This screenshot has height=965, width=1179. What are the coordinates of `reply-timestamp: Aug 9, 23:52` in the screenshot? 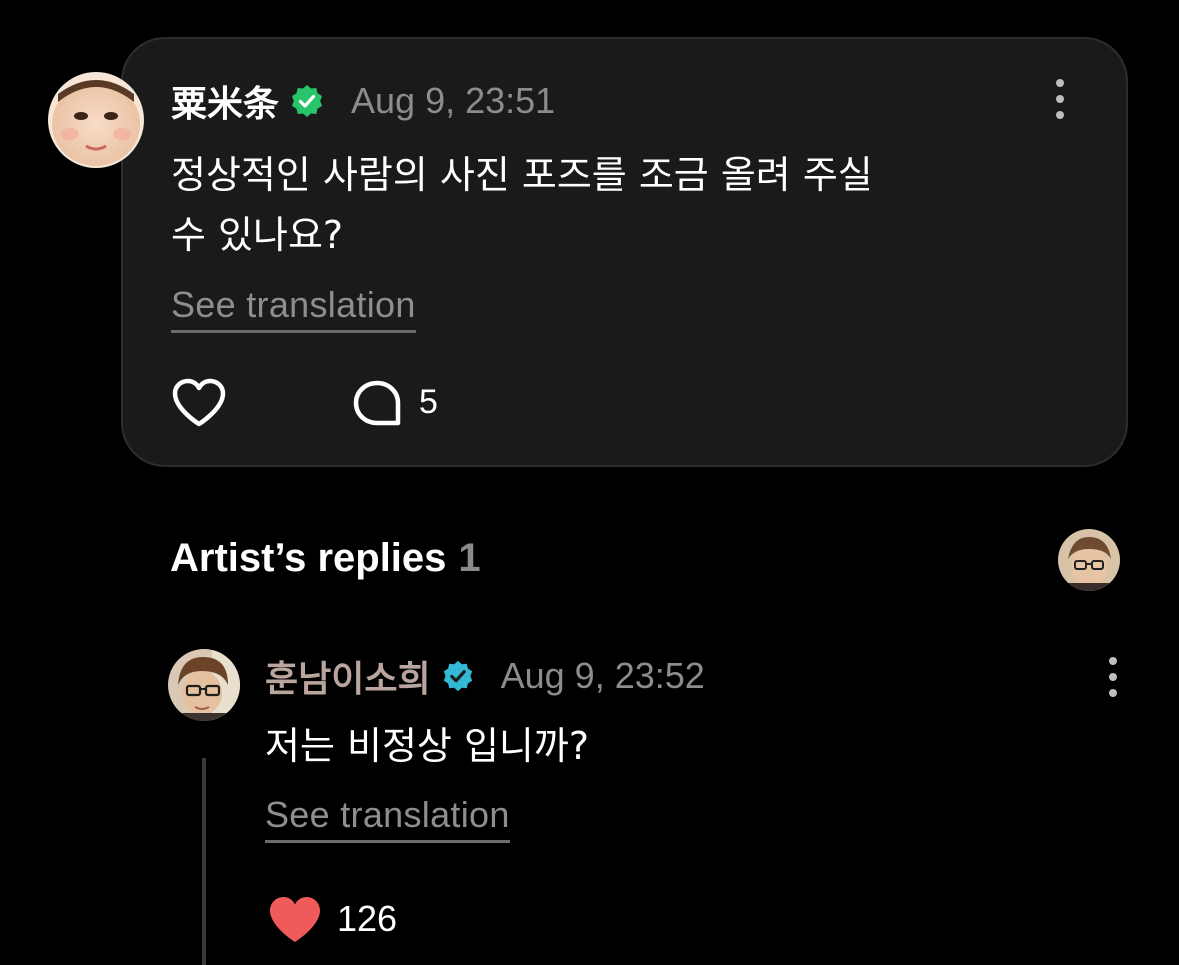 It's located at (602, 675).